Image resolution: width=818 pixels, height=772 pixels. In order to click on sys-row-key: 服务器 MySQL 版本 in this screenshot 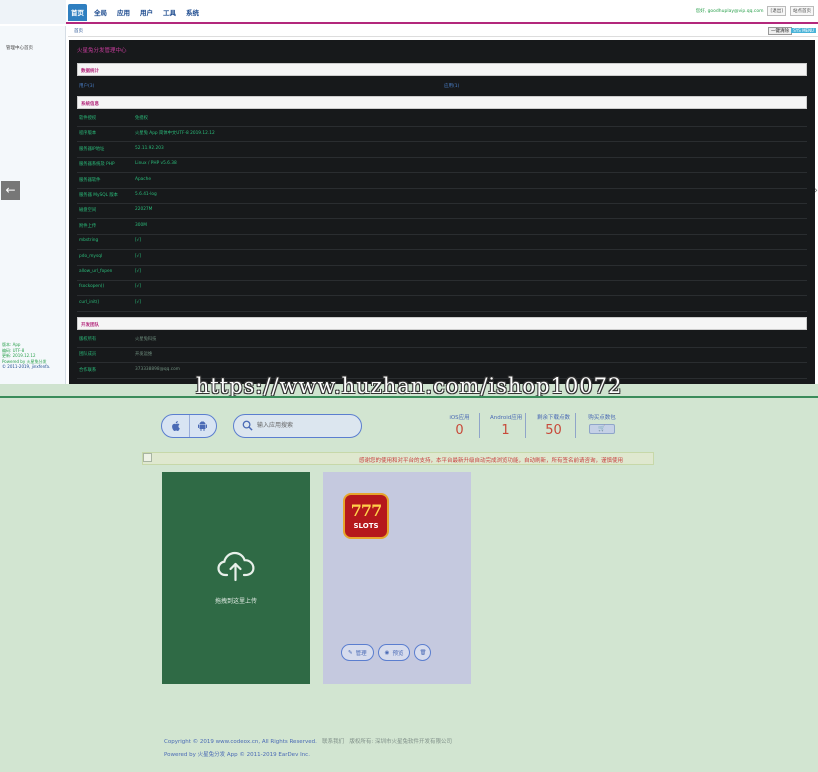, I will do `click(98, 195)`.